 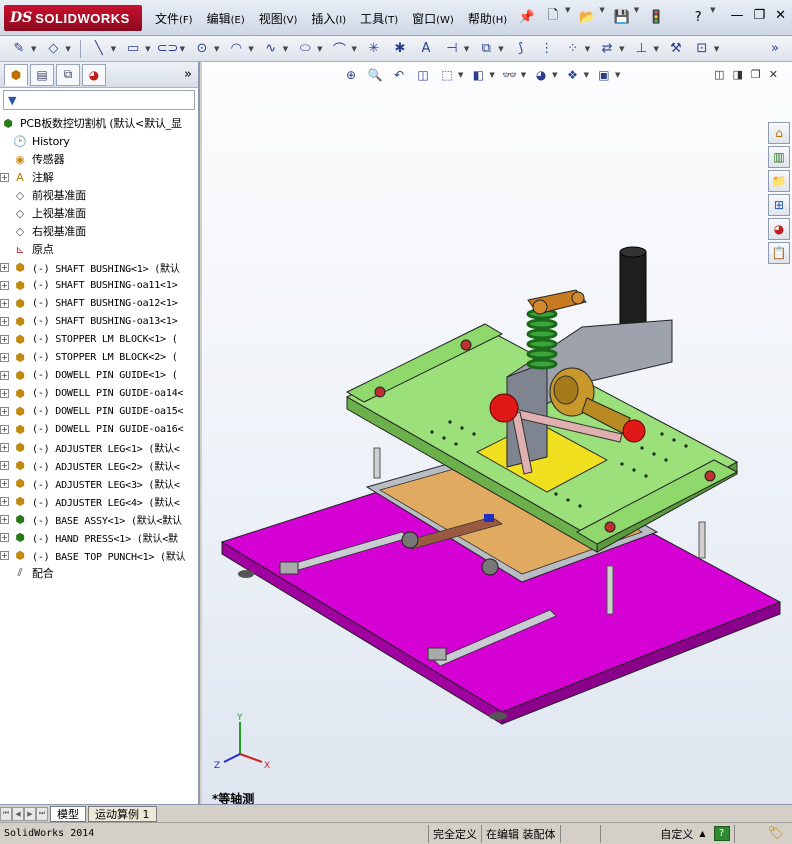 I want to click on next-tab-arrow-icon: ▶, so click(x=30, y=813).